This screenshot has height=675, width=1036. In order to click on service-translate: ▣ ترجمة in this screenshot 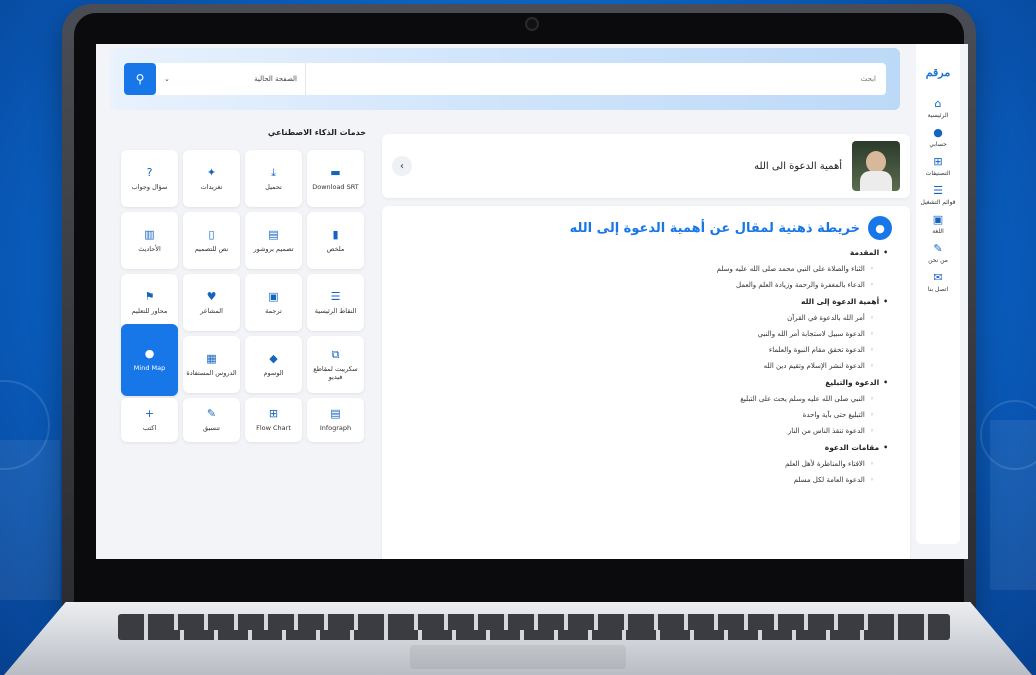, I will do `click(273, 302)`.